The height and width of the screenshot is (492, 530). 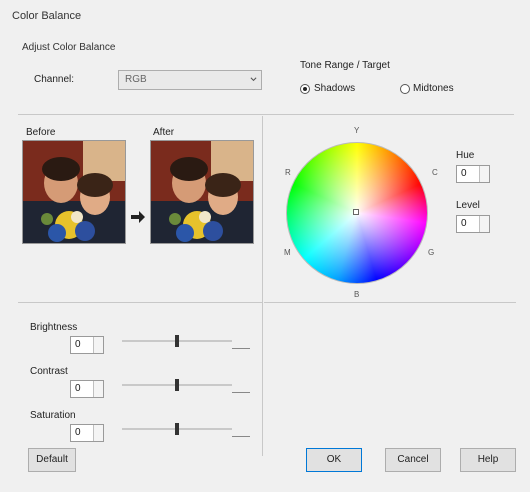 What do you see at coordinates (69, 47) in the screenshot?
I see `adjust-group-label: Adjust Color Balance` at bounding box center [69, 47].